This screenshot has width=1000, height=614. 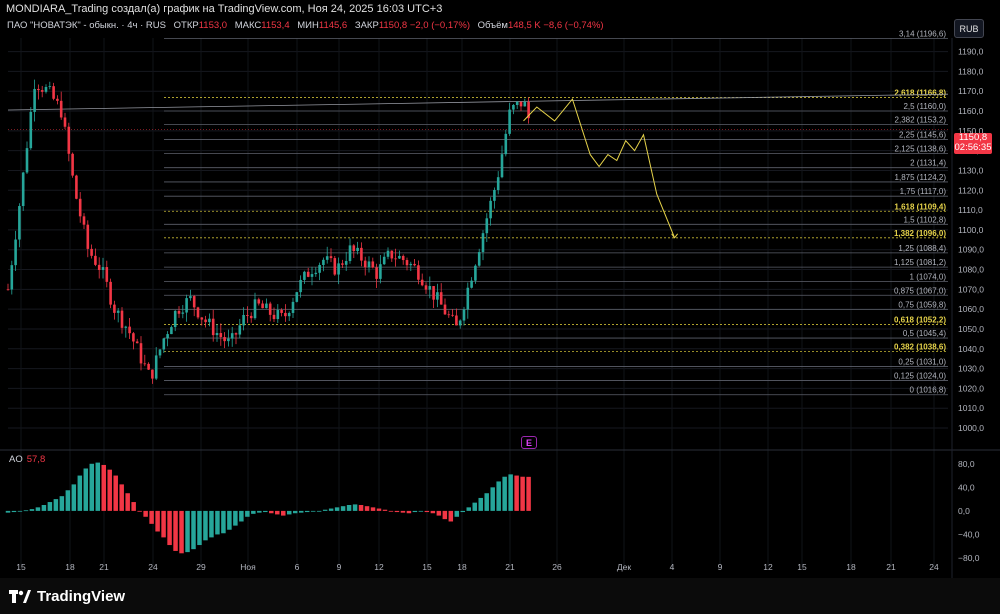 What do you see at coordinates (971, 170) in the screenshot?
I see `y-tick-label: 1130,0` at bounding box center [971, 170].